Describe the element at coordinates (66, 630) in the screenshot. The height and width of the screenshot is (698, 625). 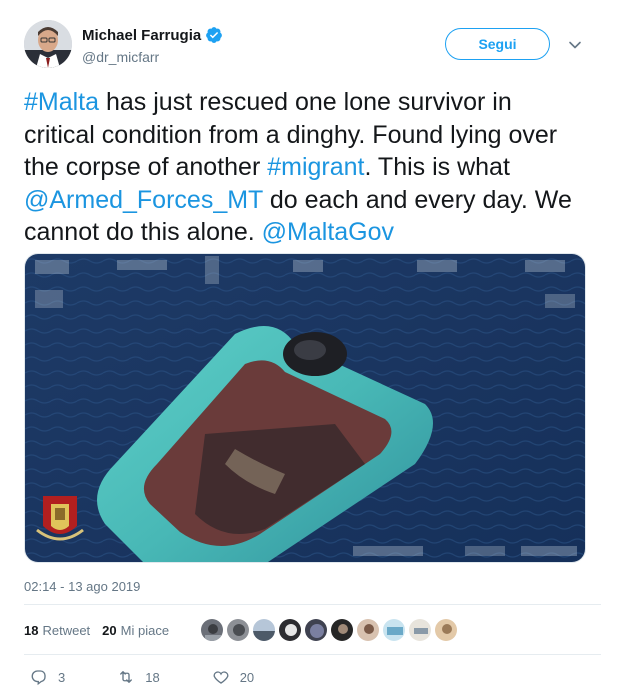
I see `retweets-label: Retweet` at that location.